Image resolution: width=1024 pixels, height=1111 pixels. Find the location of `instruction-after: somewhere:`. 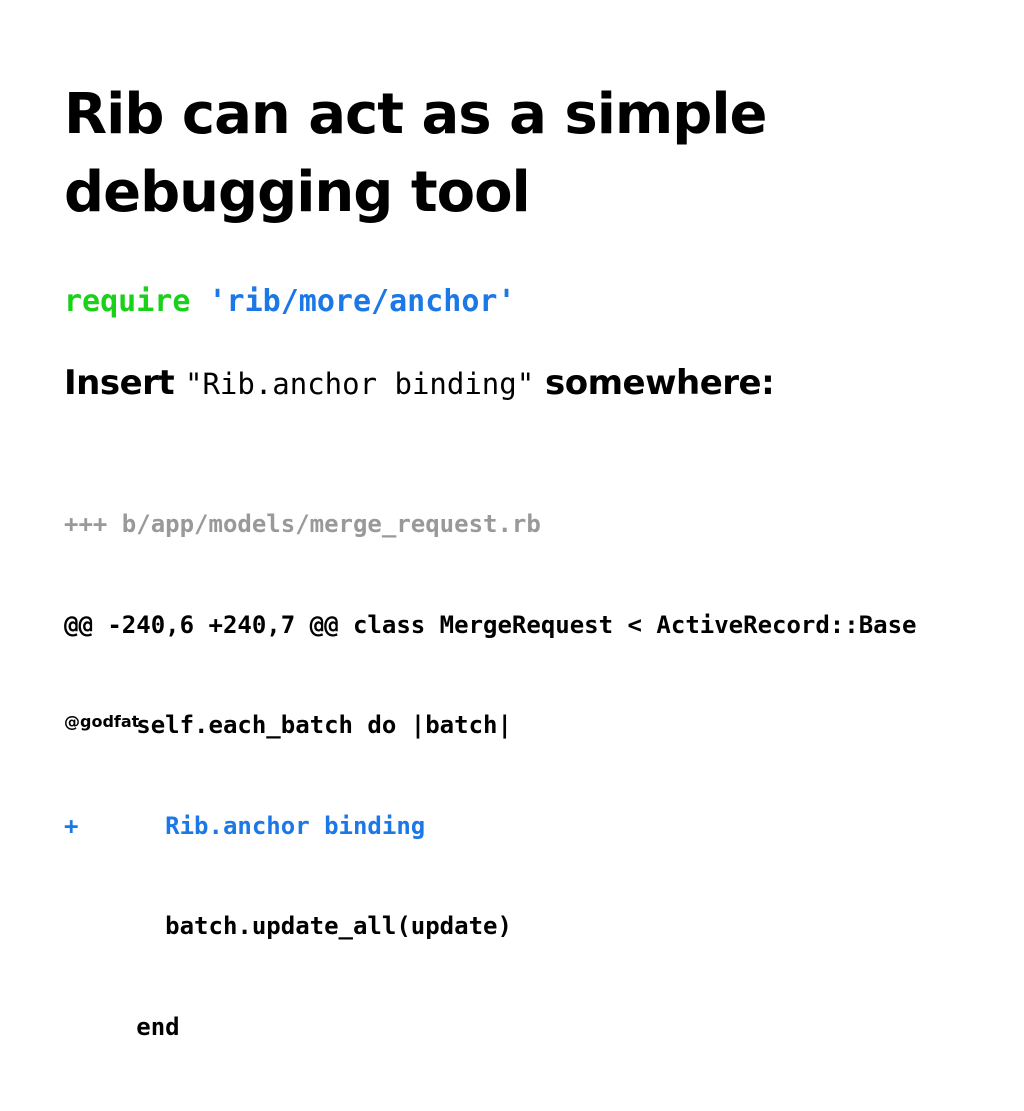

instruction-after: somewhere: is located at coordinates (660, 383).